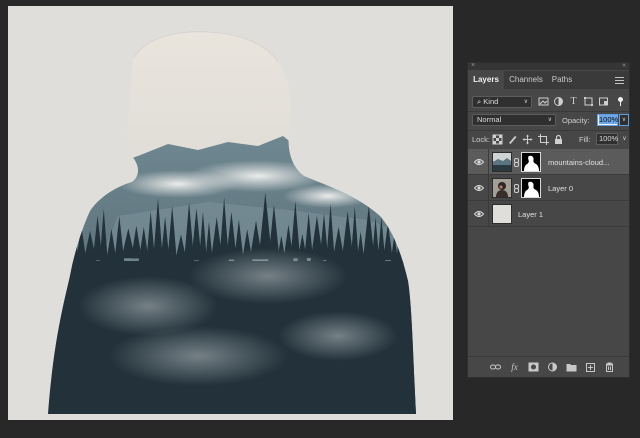 The image size is (640, 438). I want to click on layer-row-layer-1: Layer 1, so click(548, 214).